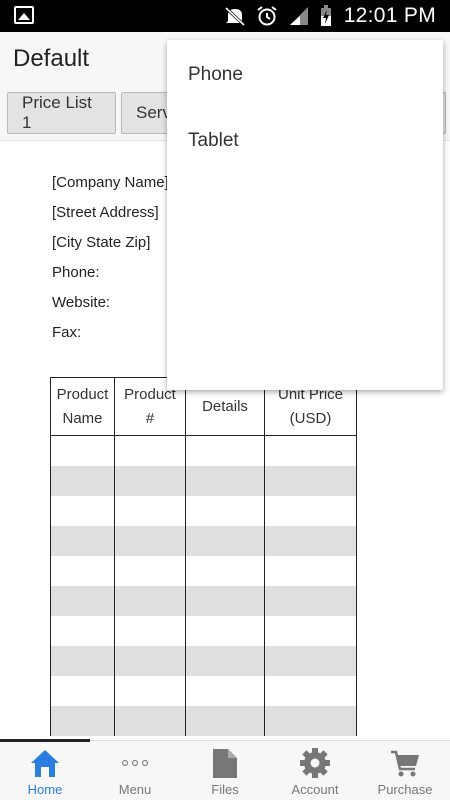 The image size is (450, 800). Describe the element at coordinates (405, 763) in the screenshot. I see `cart-icon` at that location.